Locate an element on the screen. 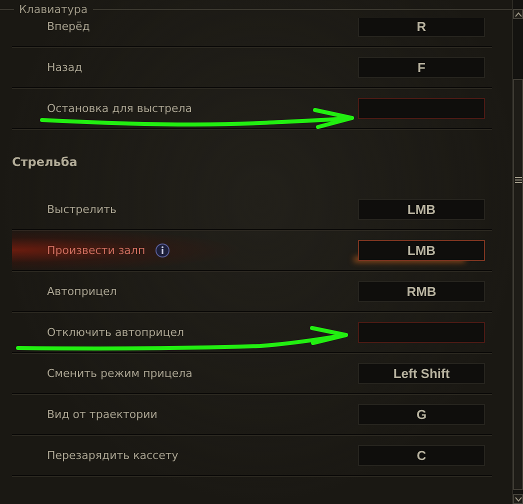  key-field: G is located at coordinates (421, 414).